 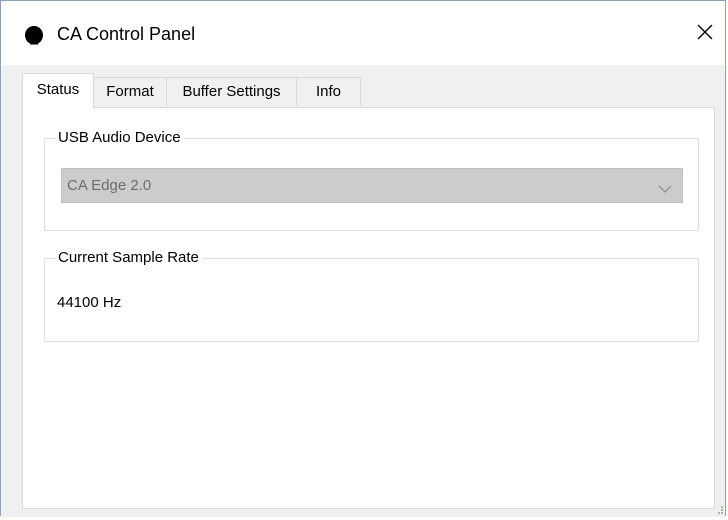 What do you see at coordinates (328, 91) in the screenshot?
I see `tab-info: Info` at bounding box center [328, 91].